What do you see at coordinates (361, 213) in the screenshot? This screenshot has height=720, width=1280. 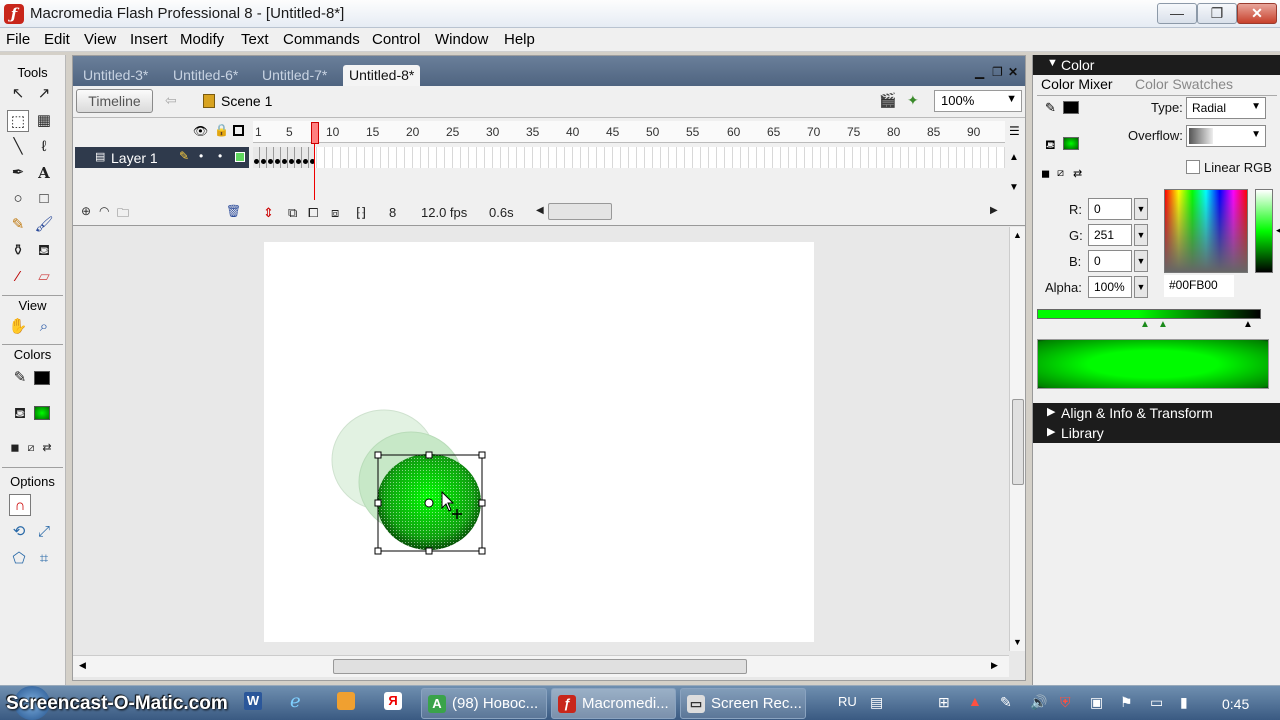 I see `modify-onion-markers-icon: ⁅⁆` at bounding box center [361, 213].